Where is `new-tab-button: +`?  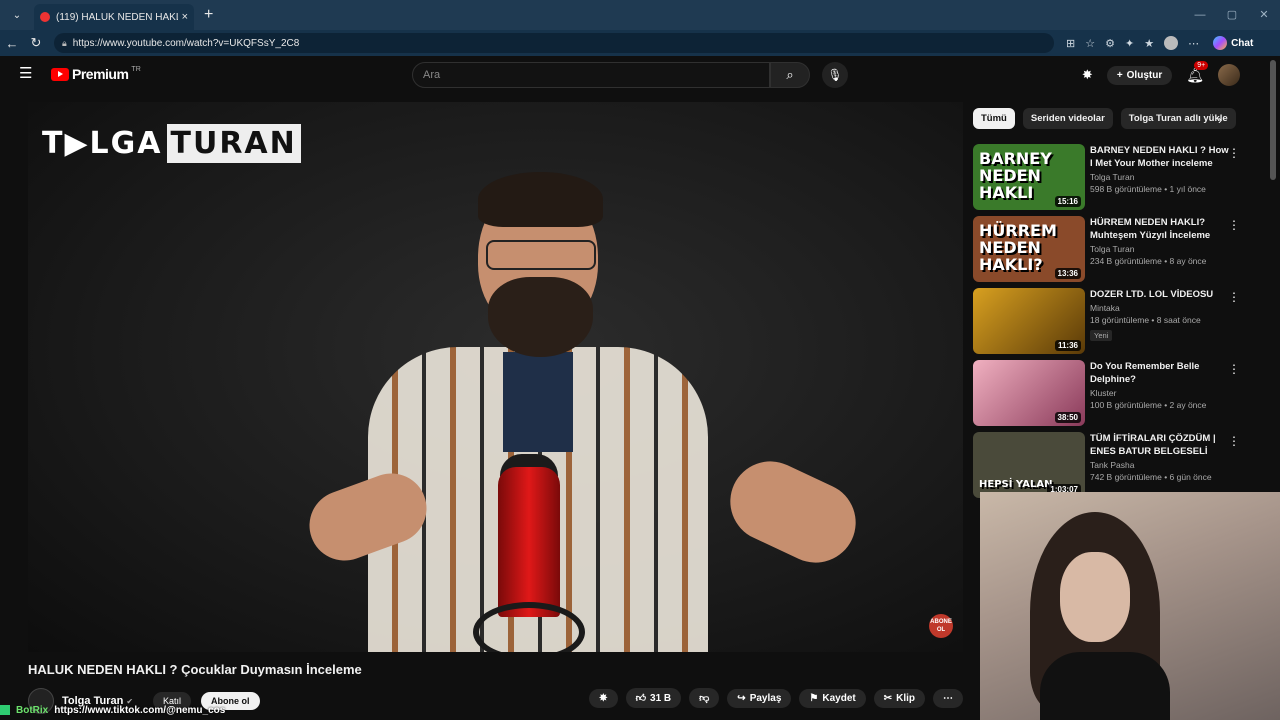
new-tab-button: + is located at coordinates (208, 15).